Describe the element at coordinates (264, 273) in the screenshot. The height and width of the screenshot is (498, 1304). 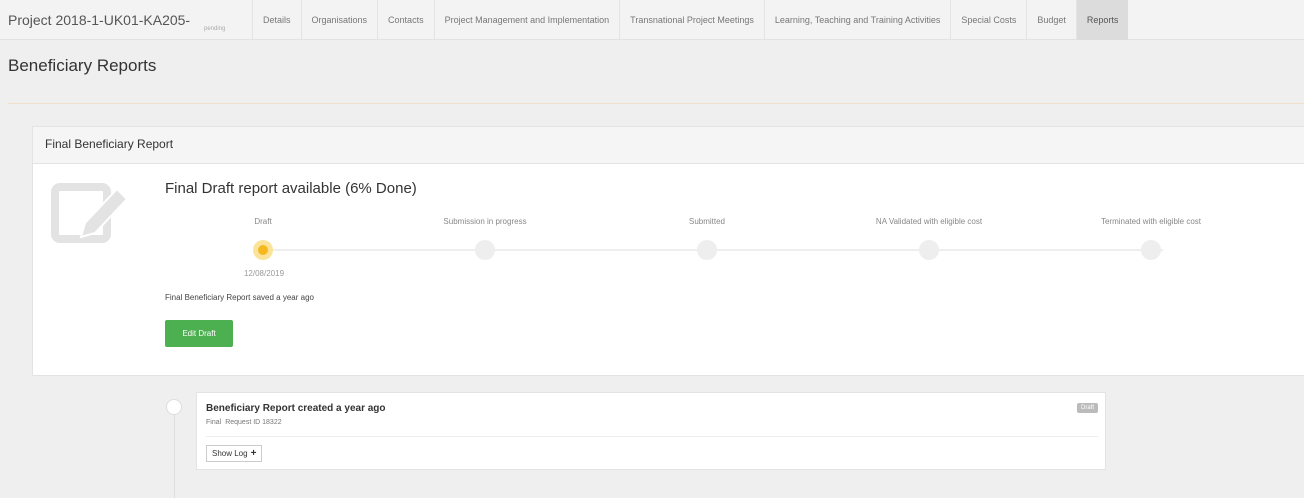
I see `step-date-draft: 12/08/2019` at that location.